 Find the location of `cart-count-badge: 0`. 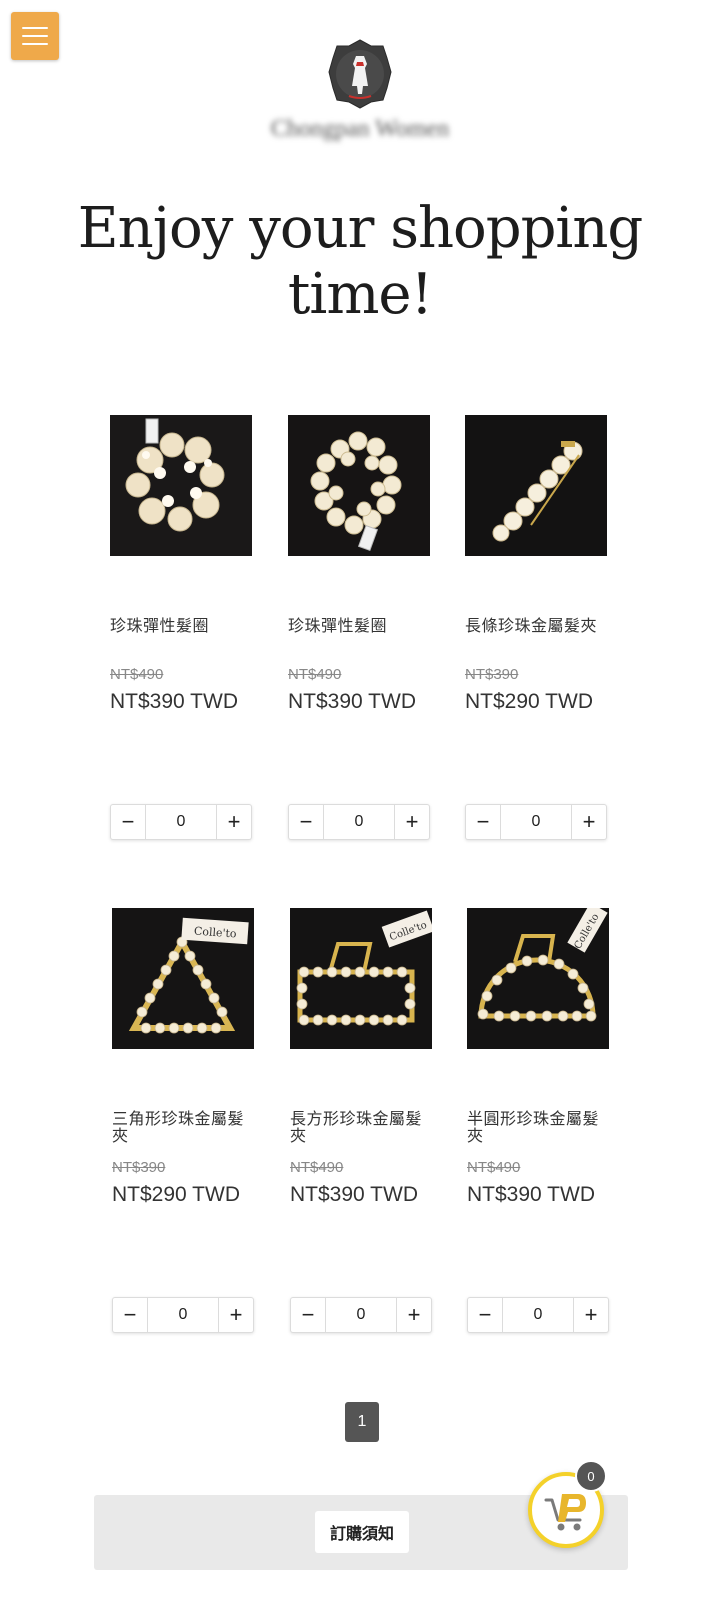

cart-count-badge: 0 is located at coordinates (591, 1476).